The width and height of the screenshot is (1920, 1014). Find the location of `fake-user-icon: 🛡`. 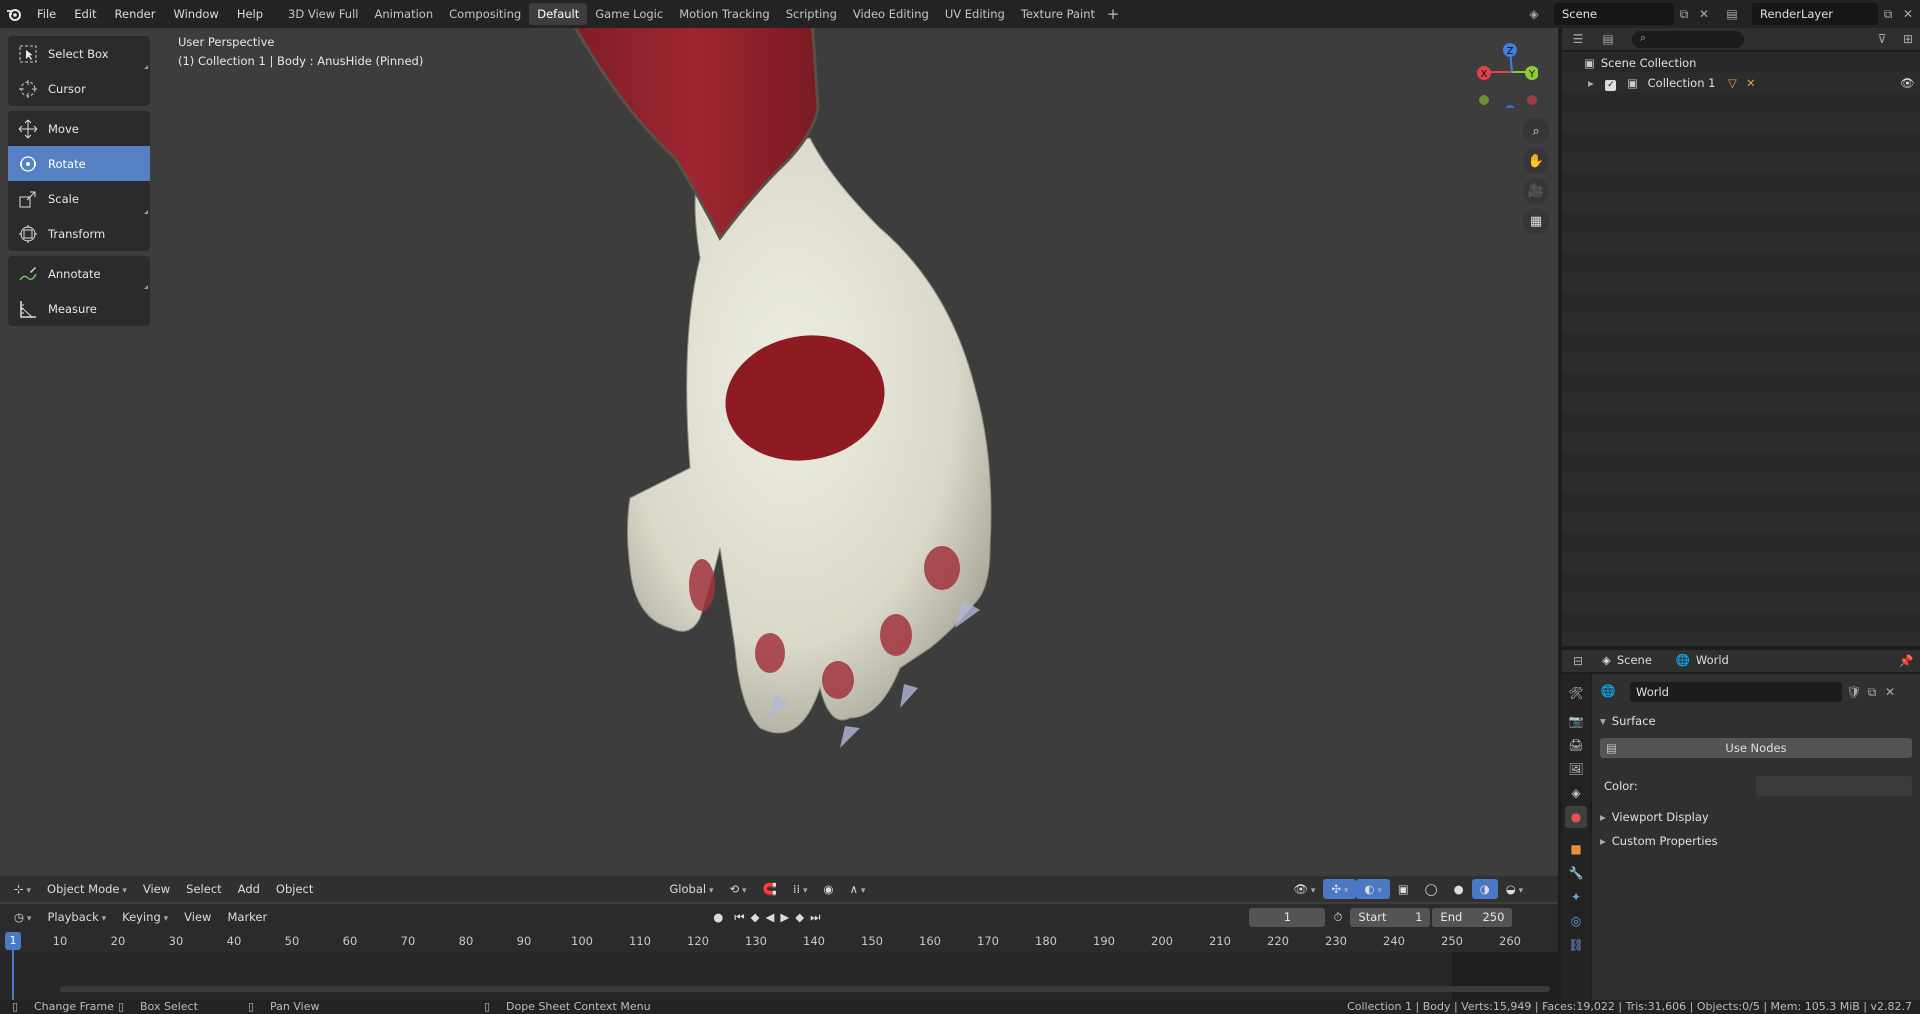

fake-user-icon: 🛡 is located at coordinates (1854, 692).